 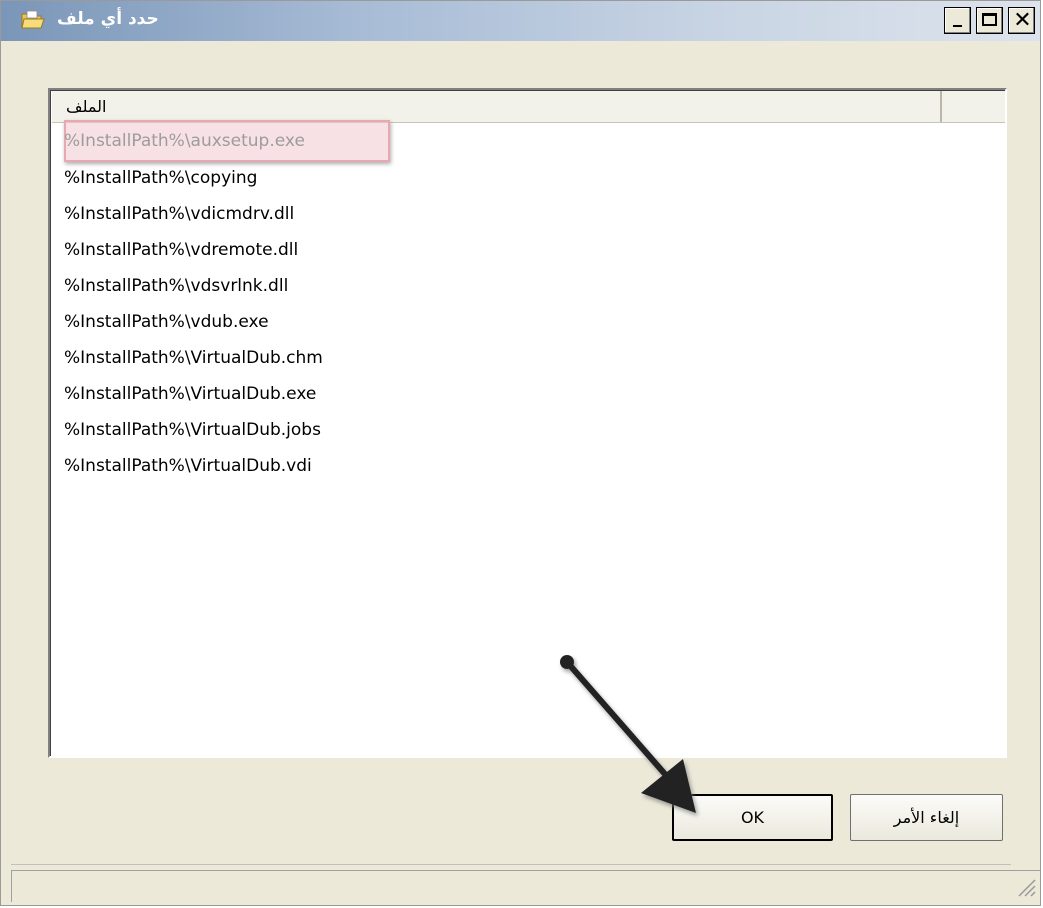 I want to click on list-item: %InstallPath%\VirtualDub.chm, so click(x=193, y=358).